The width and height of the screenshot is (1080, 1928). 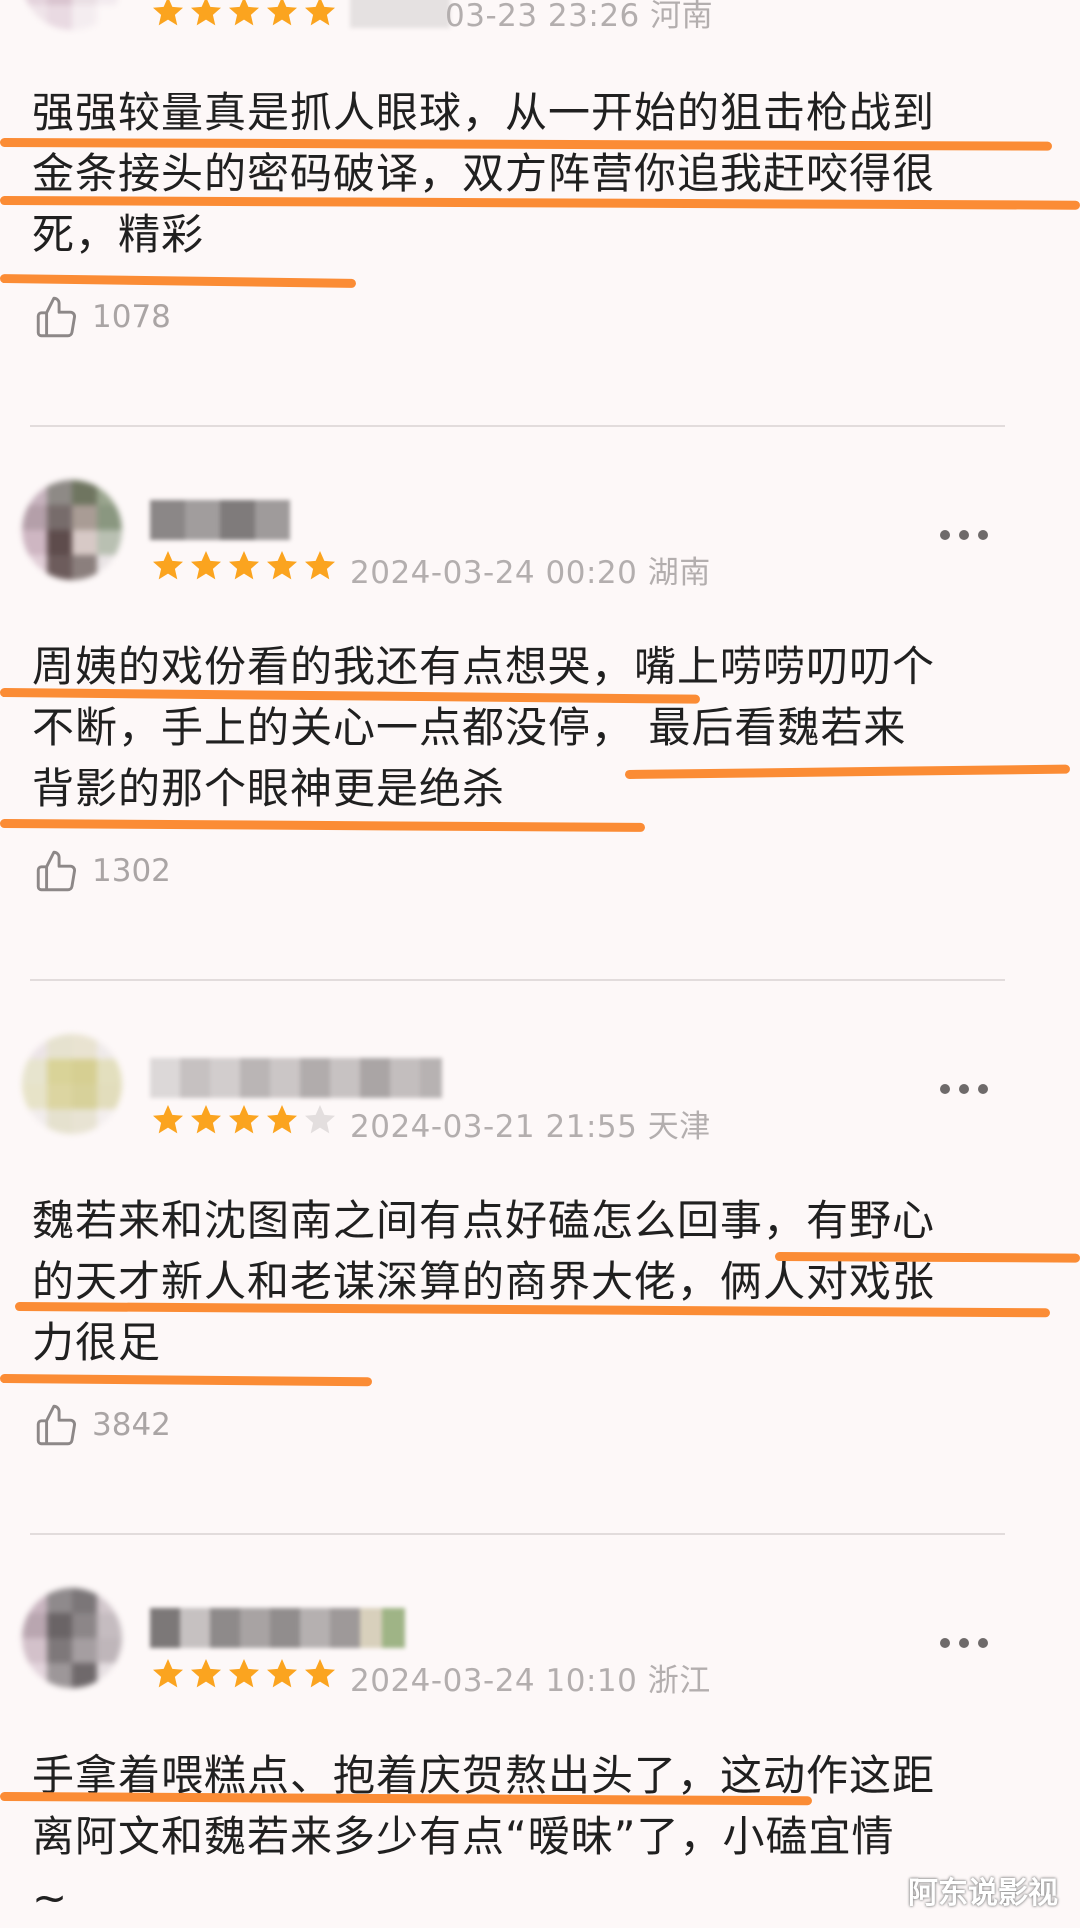 I want to click on review-text-line: 离阿文和魏若来多少有点“暧昧”了，小磕宜情, so click(x=463, y=1836).